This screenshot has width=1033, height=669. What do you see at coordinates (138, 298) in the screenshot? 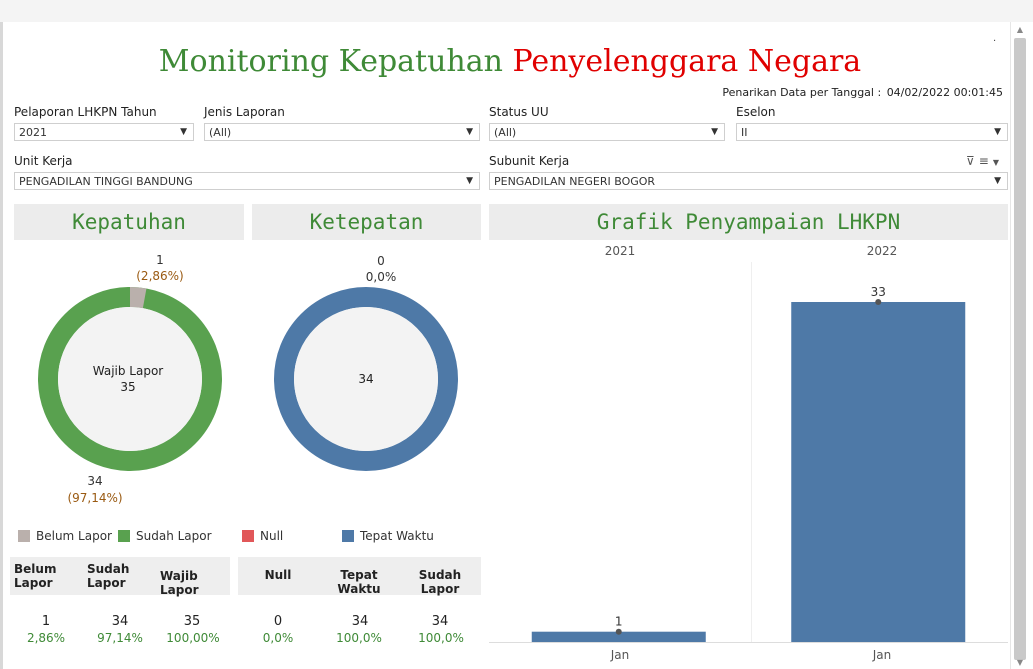
I see `donut-segment-belum-lapor` at bounding box center [138, 298].